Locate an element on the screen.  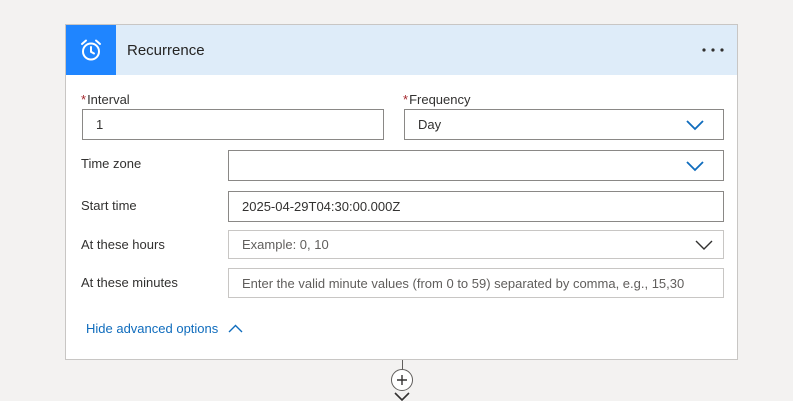
interval-label-text: Interval is located at coordinates (108, 99).